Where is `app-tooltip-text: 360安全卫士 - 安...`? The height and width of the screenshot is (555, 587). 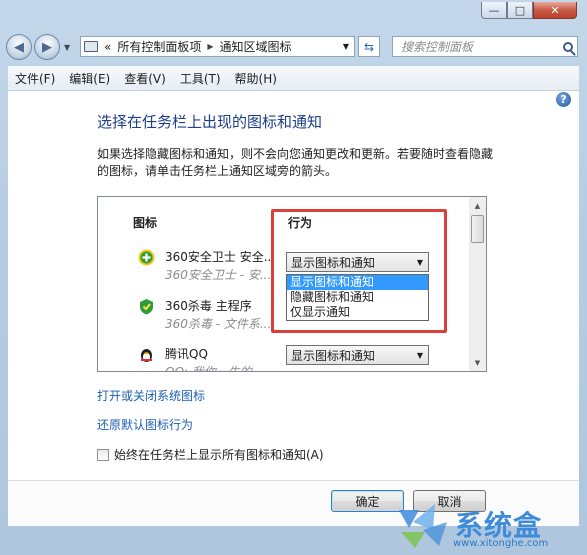 app-tooltip-text: 360安全卫士 - 安... is located at coordinates (218, 275).